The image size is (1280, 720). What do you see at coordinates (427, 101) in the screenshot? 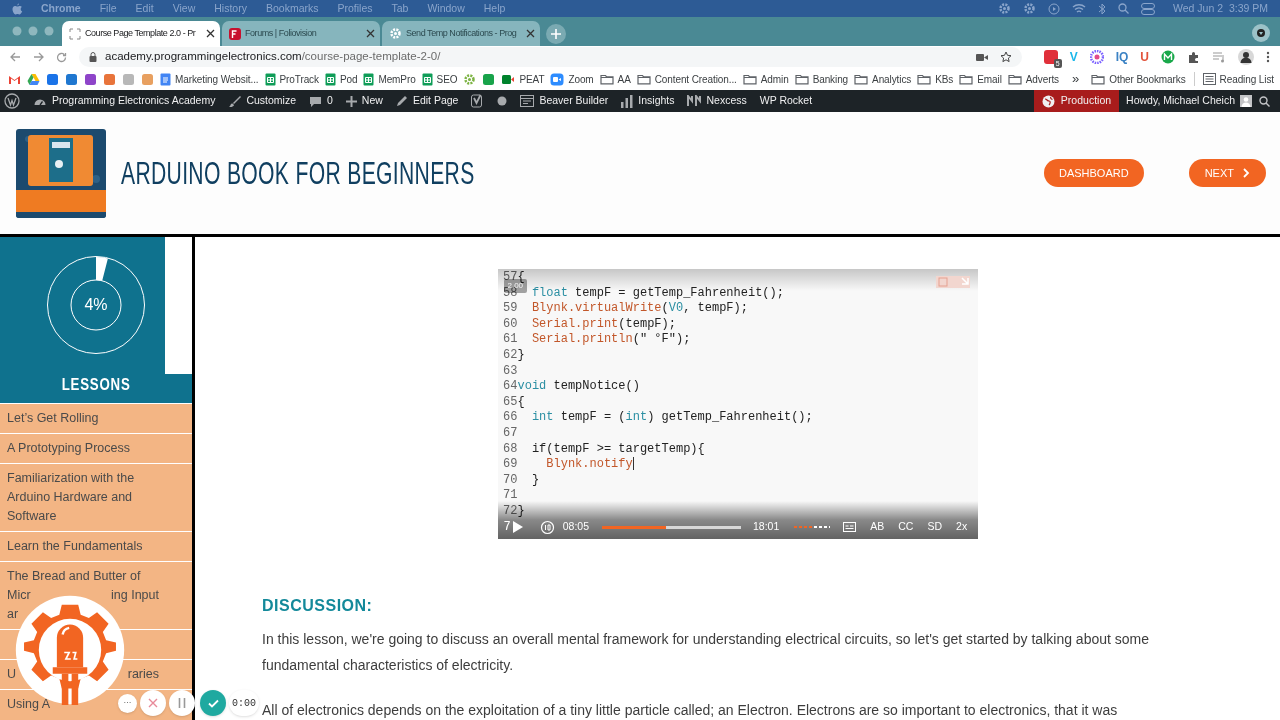
I see `admin-menu-item: Edit Page` at bounding box center [427, 101].